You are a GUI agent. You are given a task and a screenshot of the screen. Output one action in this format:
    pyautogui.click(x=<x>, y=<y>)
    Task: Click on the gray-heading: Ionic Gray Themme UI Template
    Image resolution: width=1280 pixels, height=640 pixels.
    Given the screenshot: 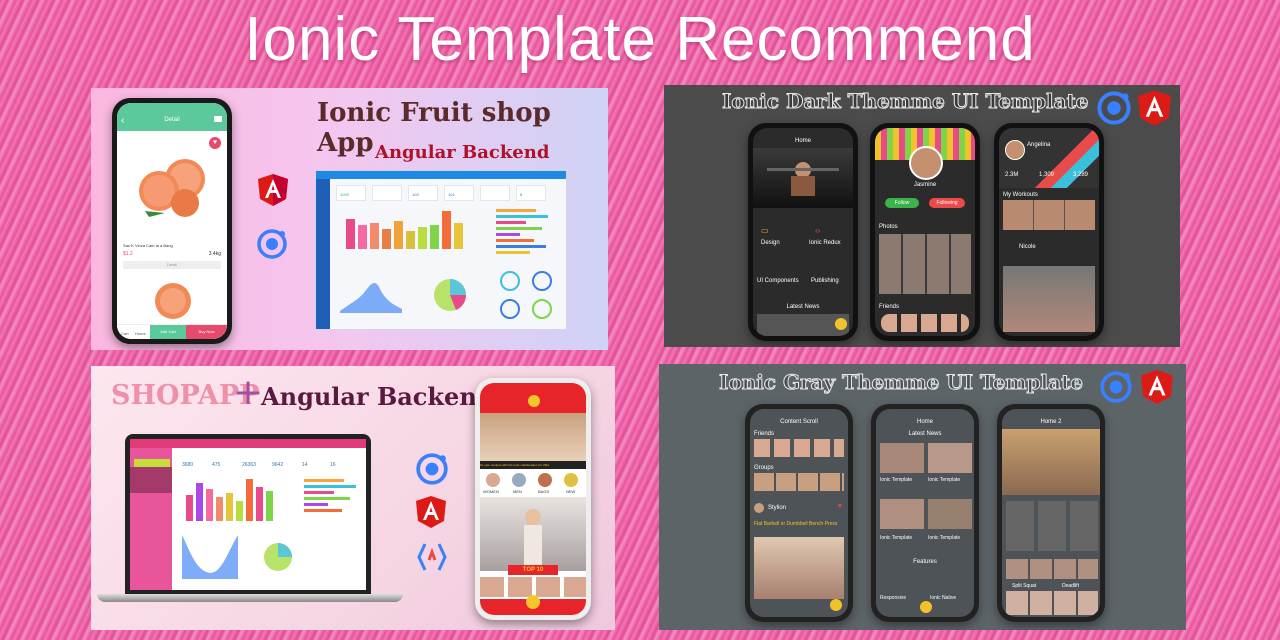 What is the action you would take?
    pyautogui.click(x=901, y=382)
    